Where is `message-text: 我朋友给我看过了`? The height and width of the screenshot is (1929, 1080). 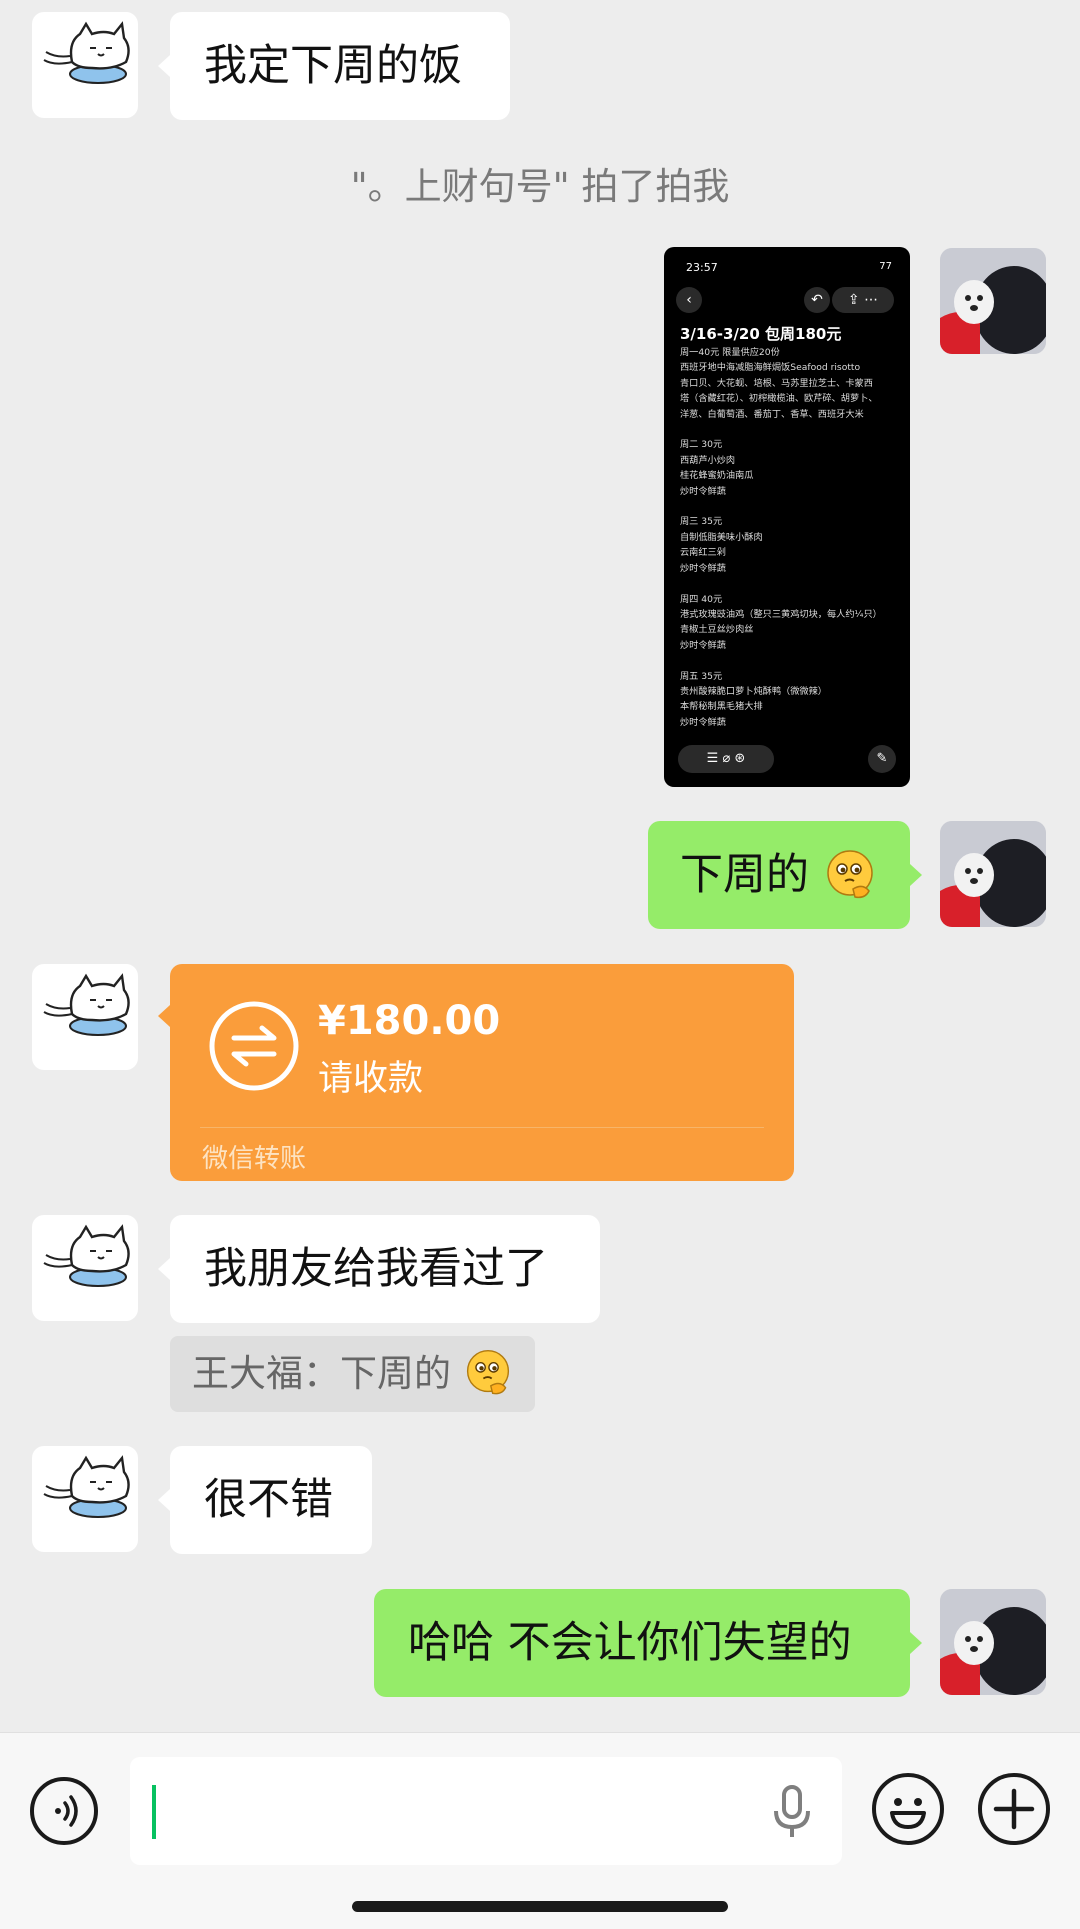
message-text: 我朋友给我看过了 is located at coordinates (376, 1269).